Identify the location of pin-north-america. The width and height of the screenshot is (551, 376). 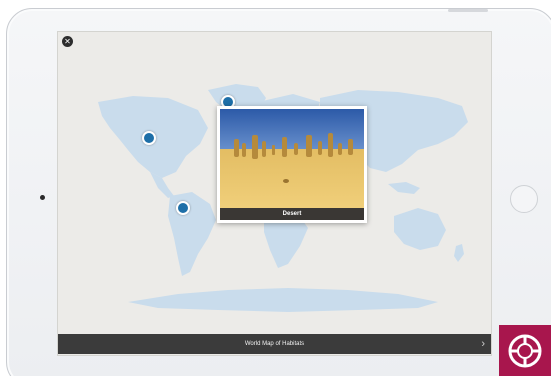
(149, 138).